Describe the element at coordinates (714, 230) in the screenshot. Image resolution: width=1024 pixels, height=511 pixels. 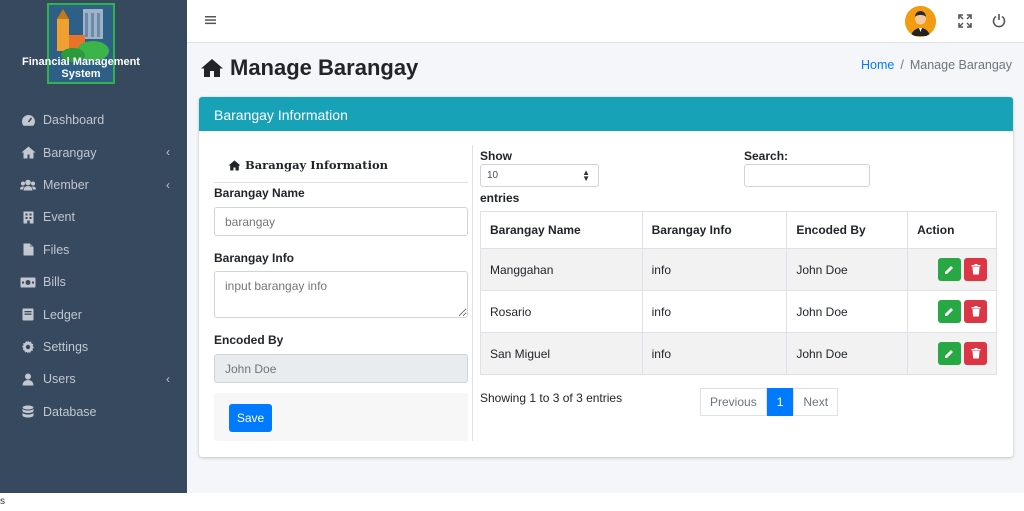
I see `column-header: Barangay Info` at that location.